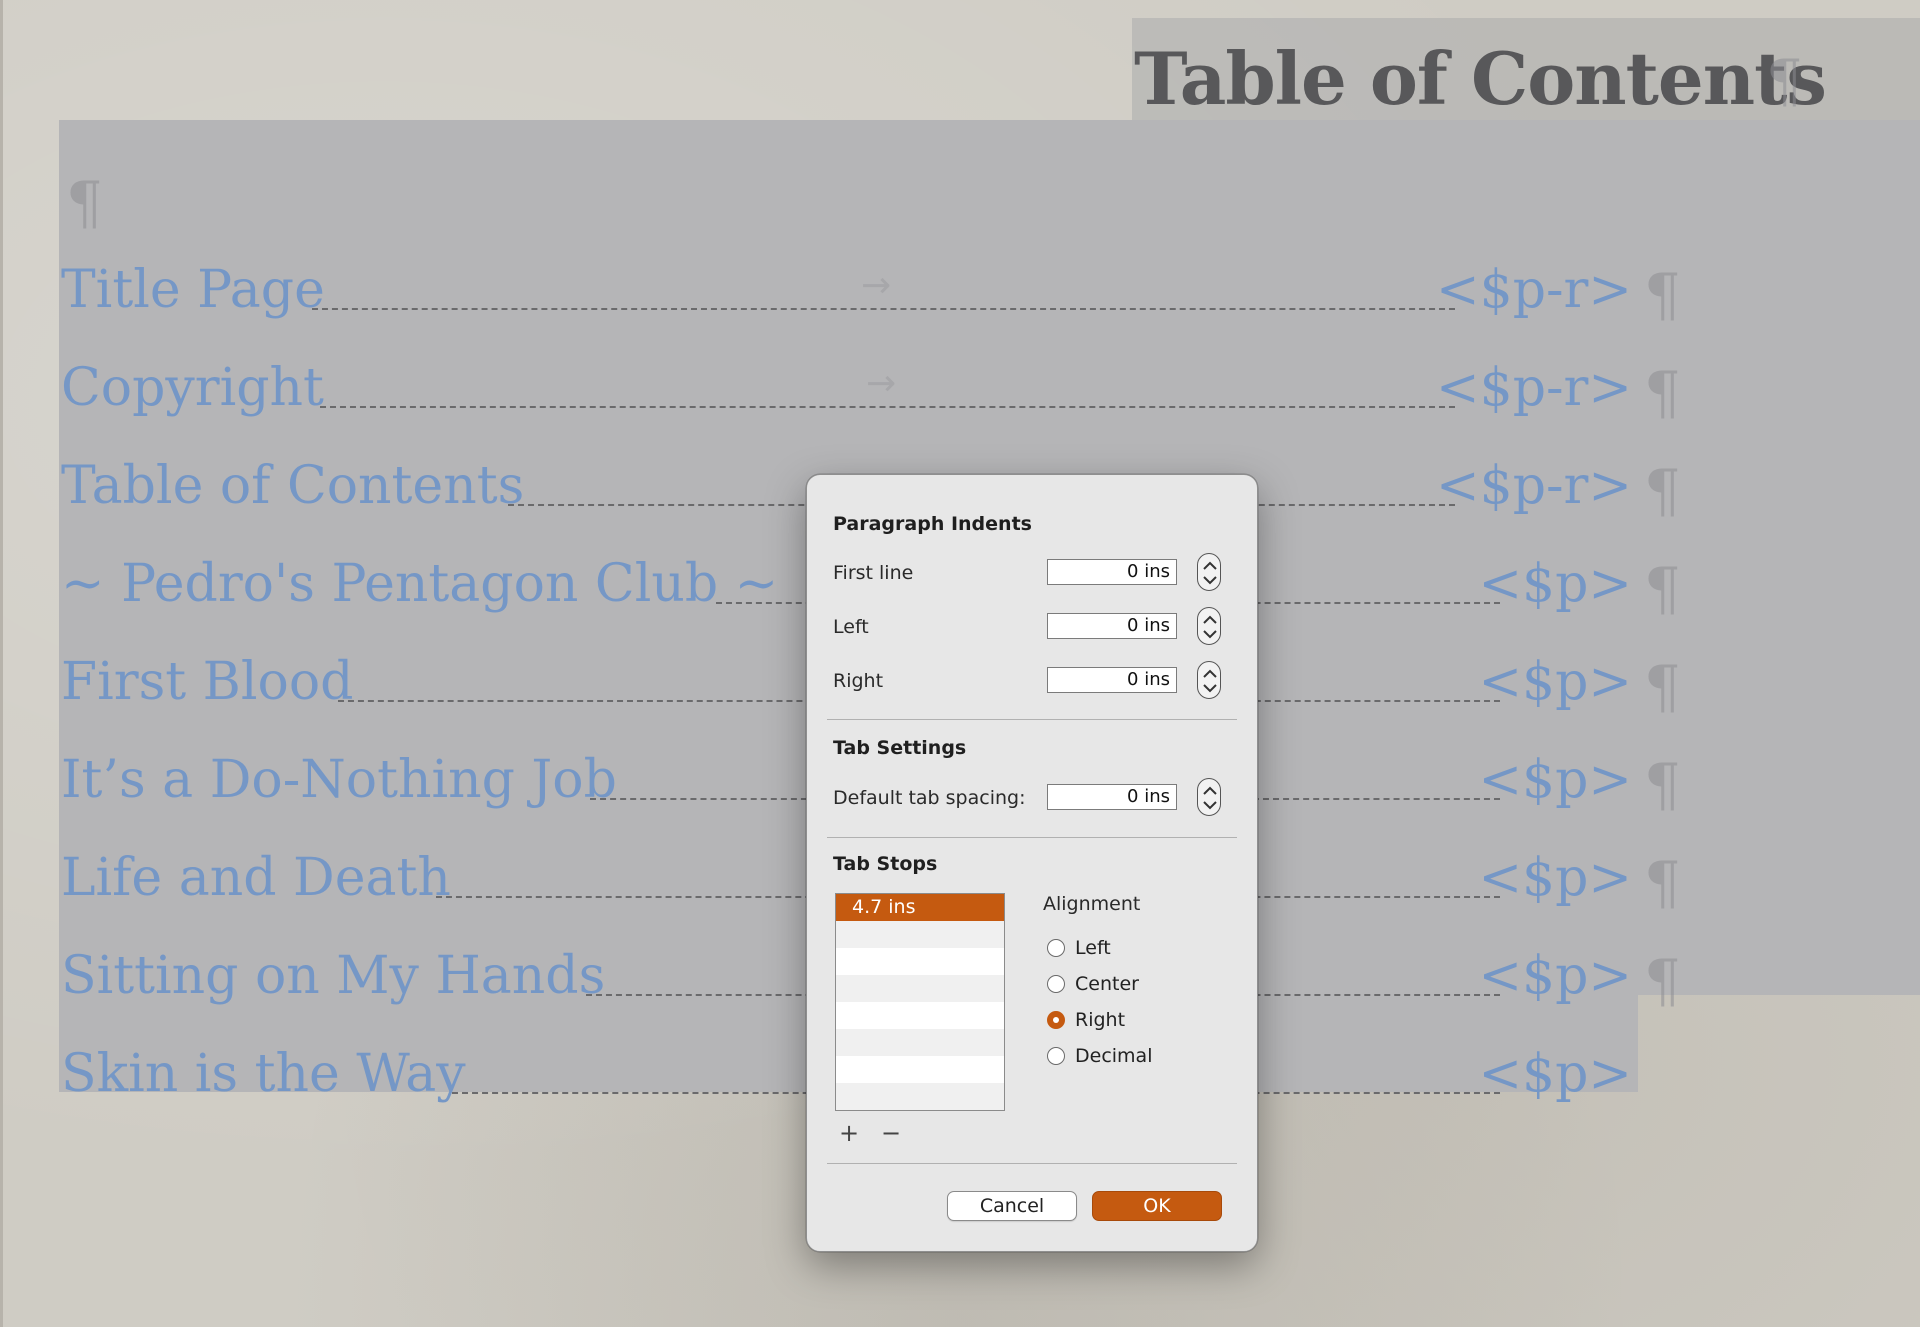 This screenshot has width=1920, height=1327. I want to click on toc-entry: Title Page <$p-r> →, so click(846, 281).